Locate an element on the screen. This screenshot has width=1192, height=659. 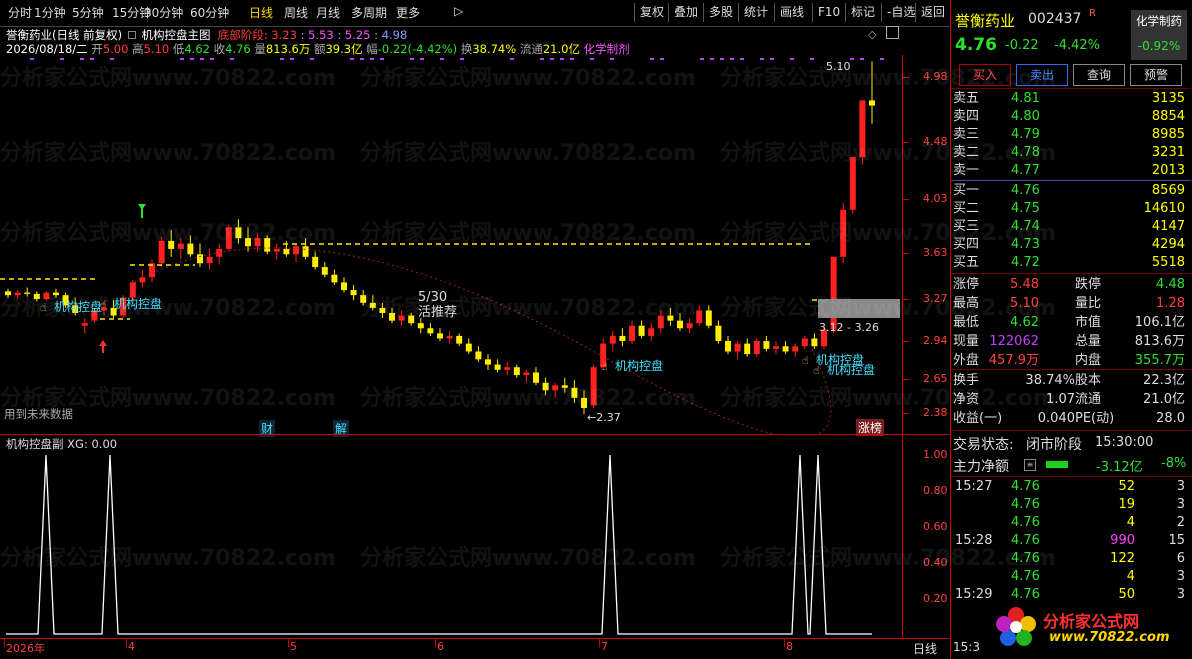
toolbar-button: 返回 is located at coordinates (932, 12).